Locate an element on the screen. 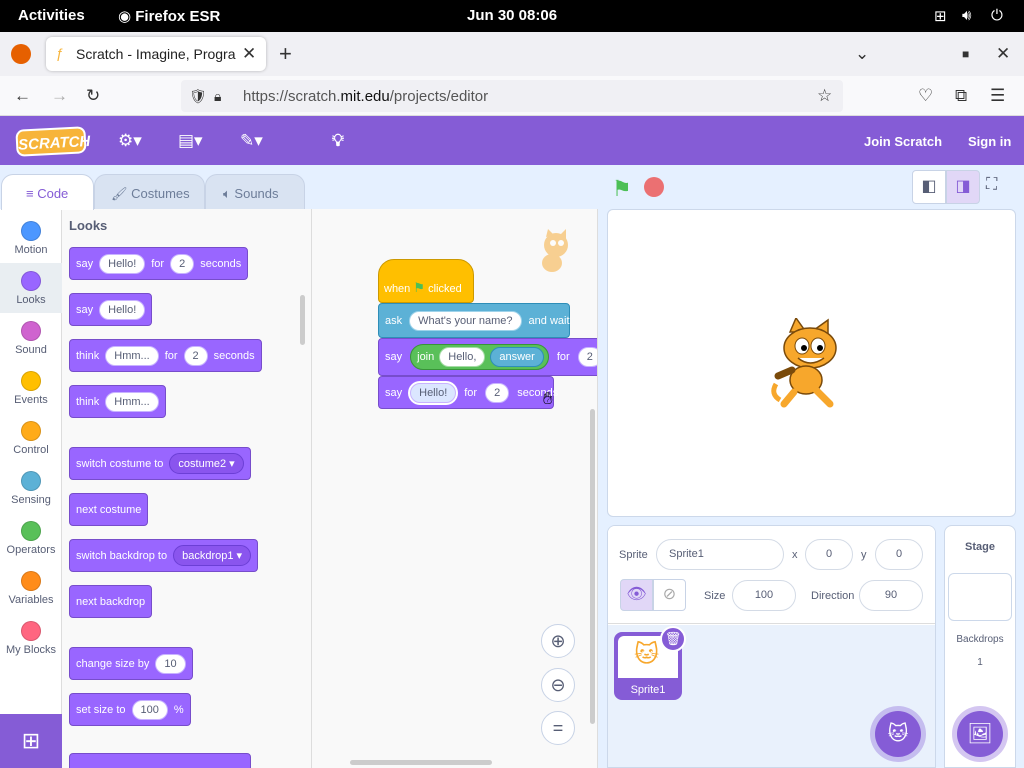 This screenshot has height=768, width=1024. category-variables: Variables is located at coordinates (31, 588).